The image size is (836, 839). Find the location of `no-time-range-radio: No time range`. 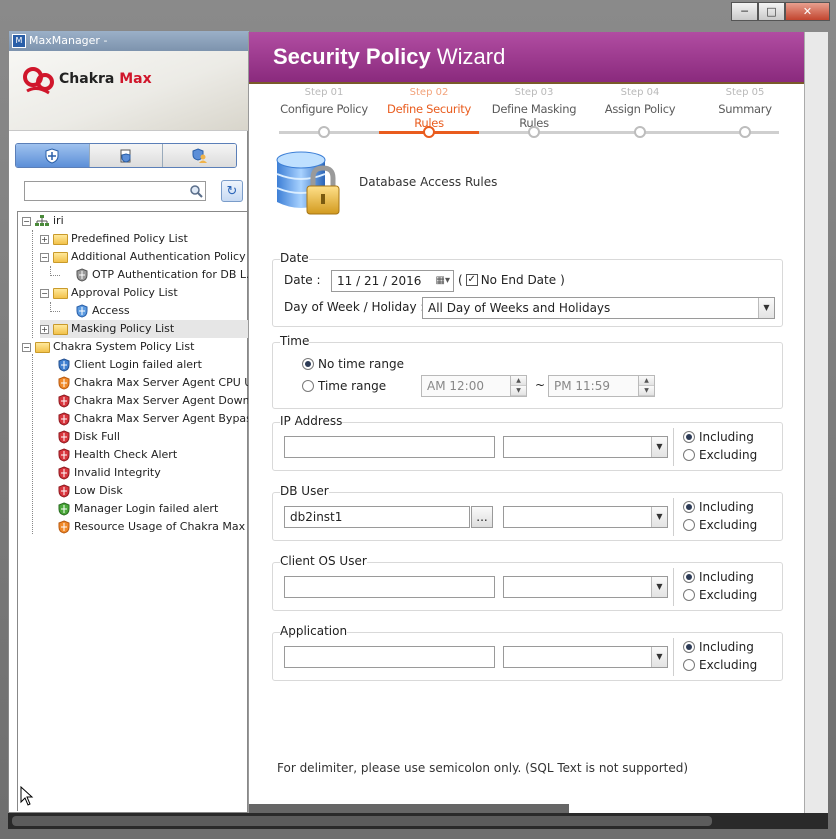

no-time-range-radio: No time range is located at coordinates (353, 364).